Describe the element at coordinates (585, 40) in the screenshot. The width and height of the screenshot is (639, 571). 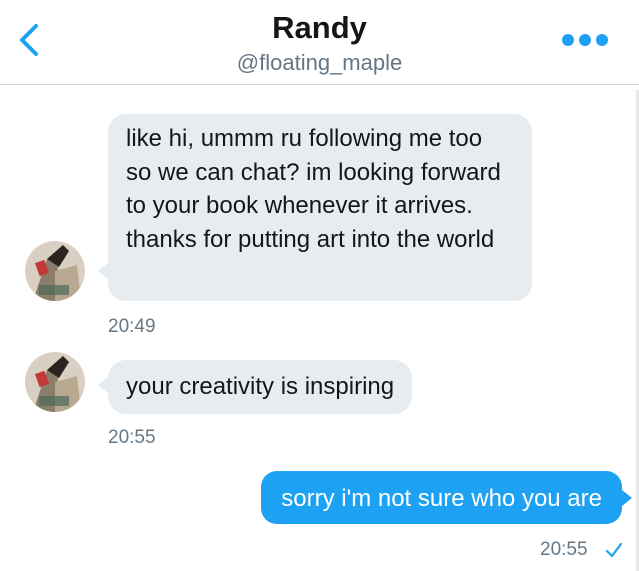
I see `more-dots-icon` at that location.